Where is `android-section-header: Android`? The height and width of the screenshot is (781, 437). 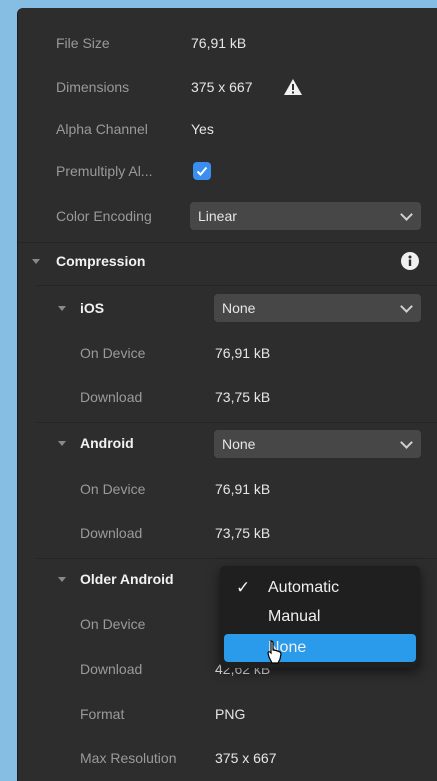
android-section-header: Android is located at coordinates (107, 443).